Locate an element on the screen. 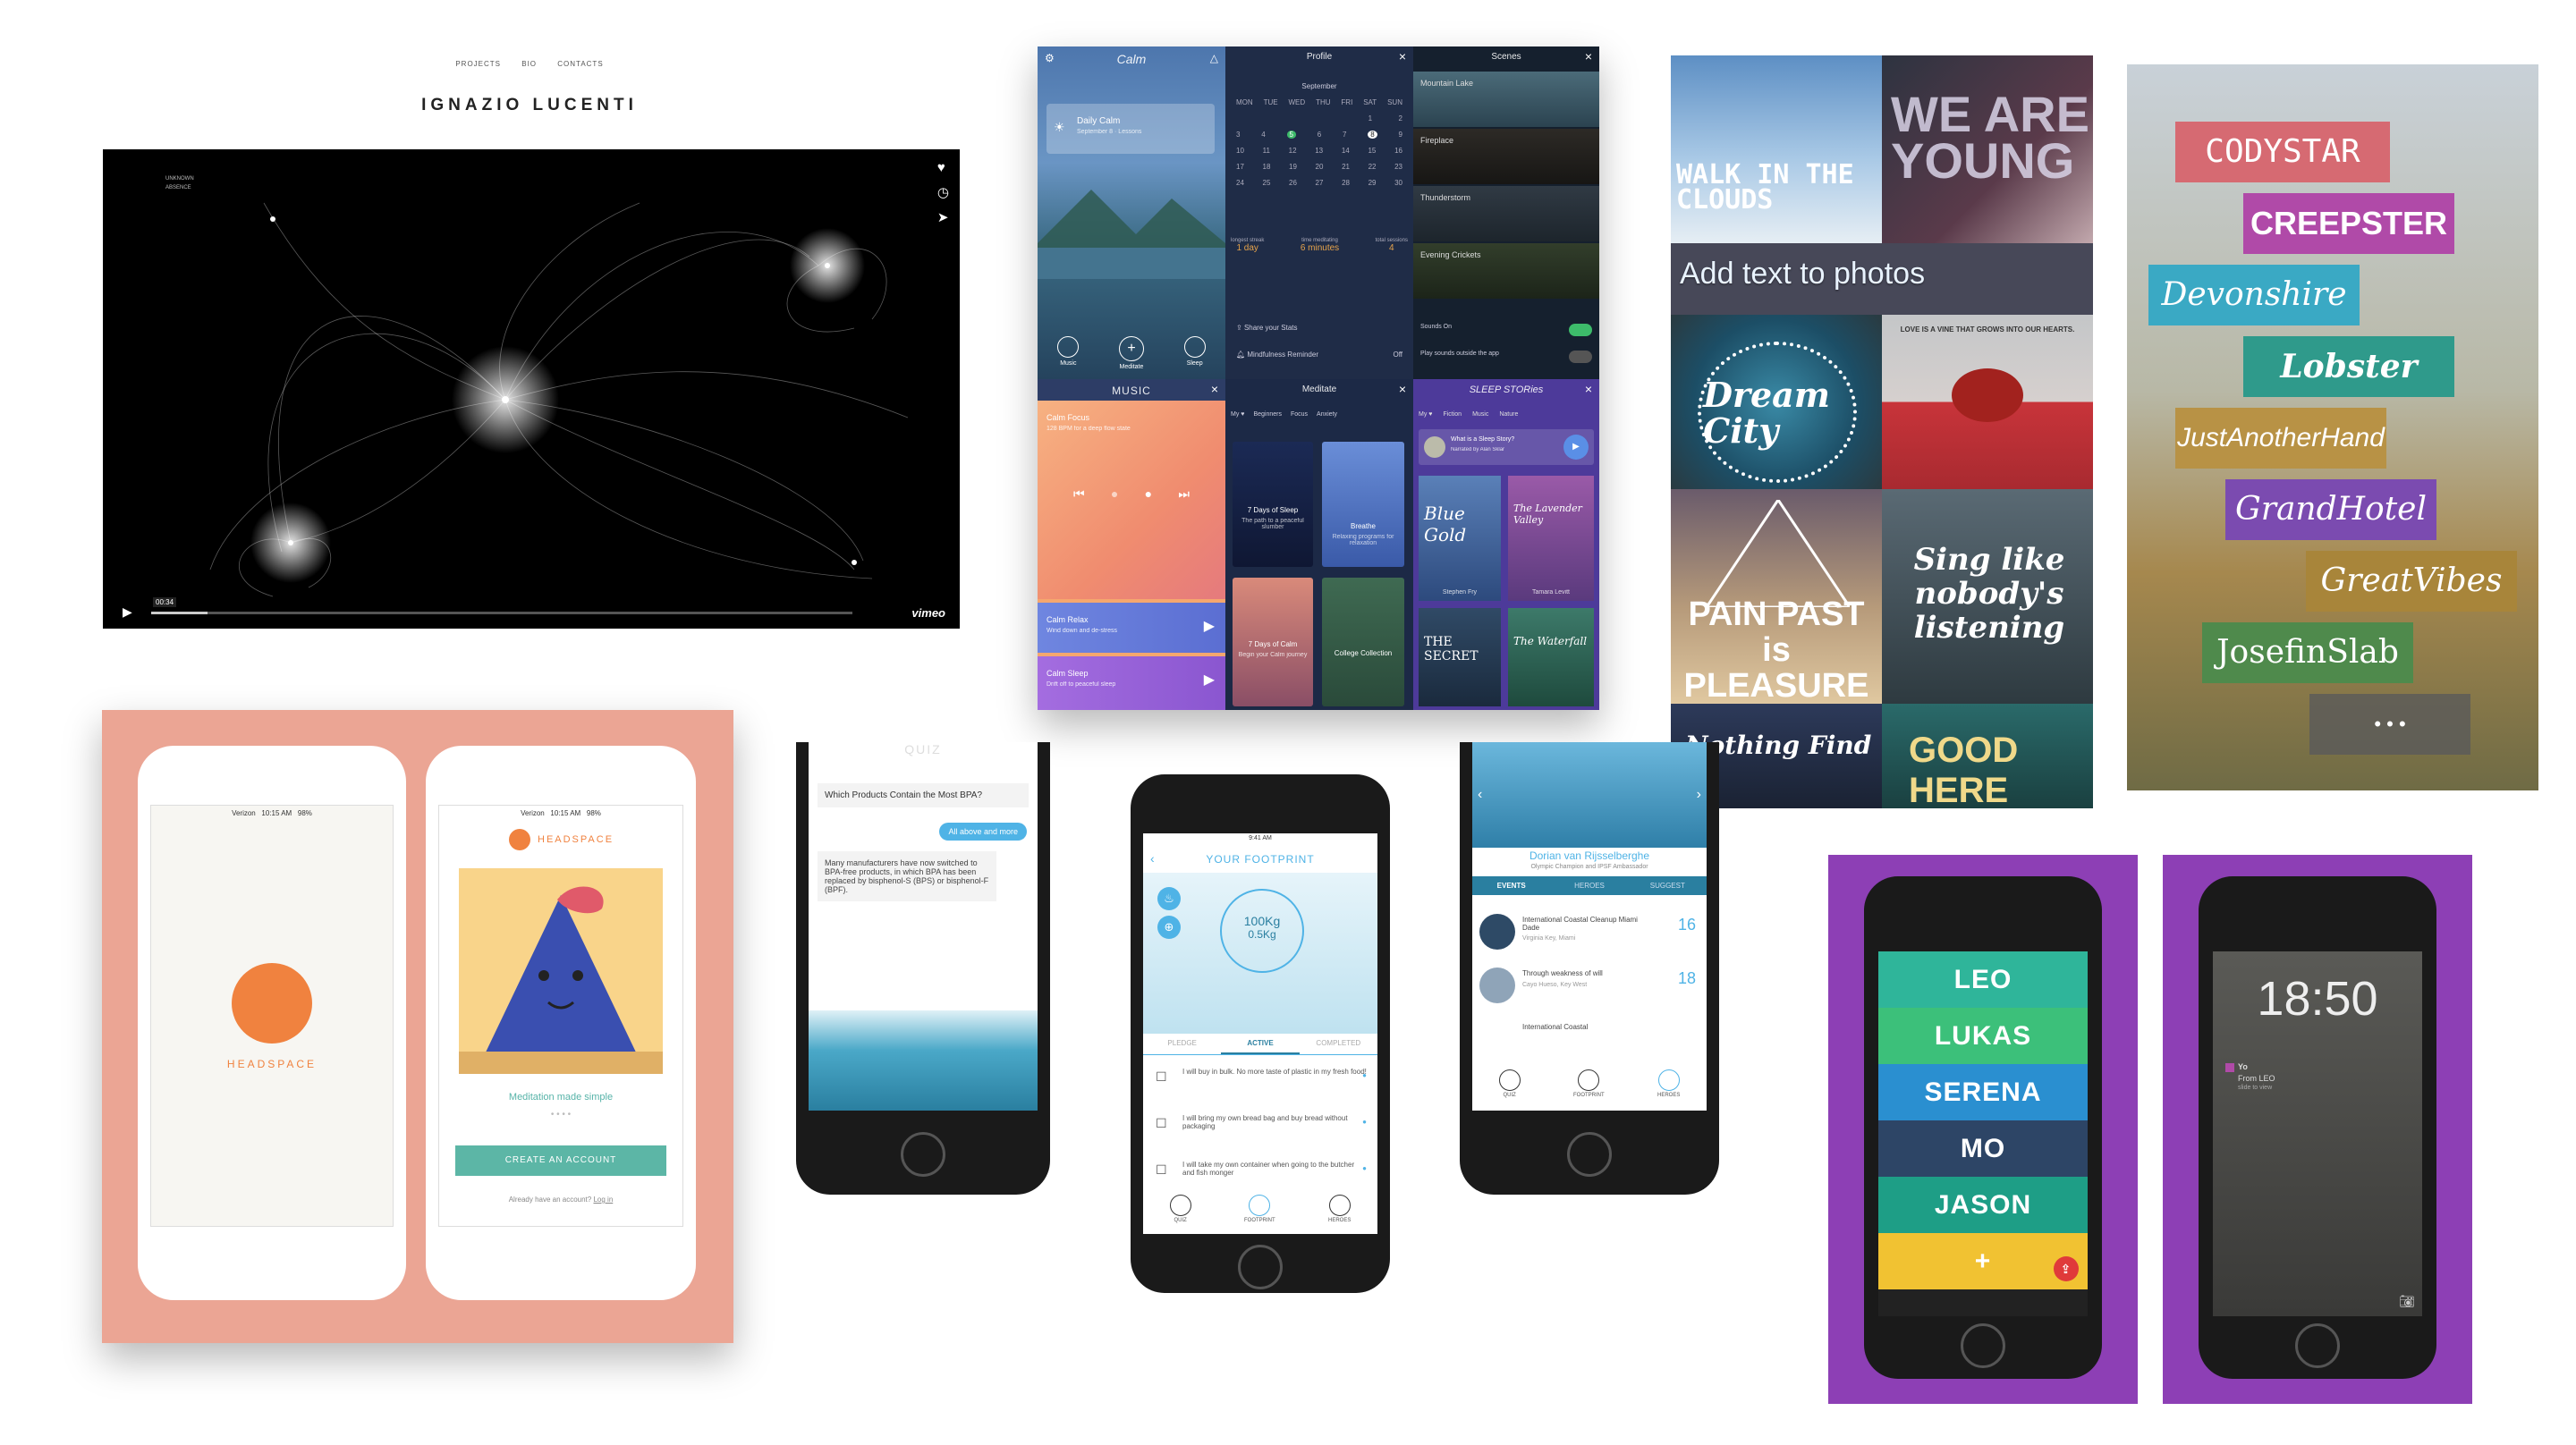 Image resolution: width=2576 pixels, height=1445 pixels. chevron-right-icon: › is located at coordinates (1699, 795).